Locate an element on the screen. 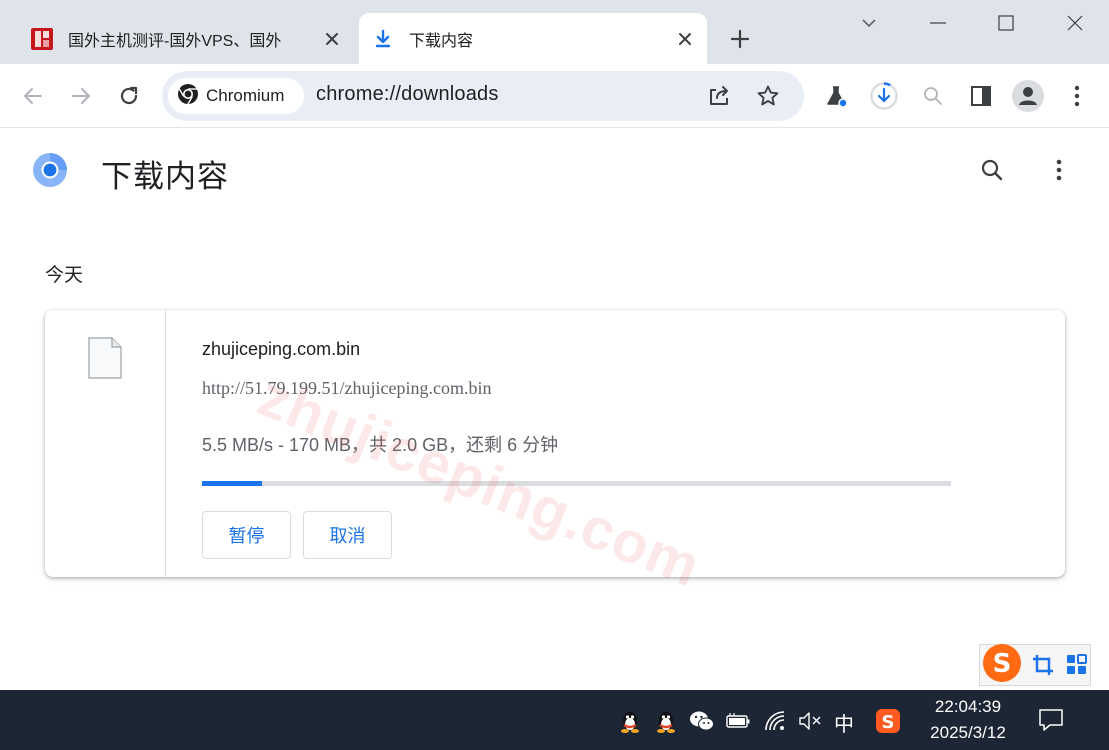 Image resolution: width=1109 pixels, height=750 pixels. profile-avatar is located at coordinates (1028, 96).